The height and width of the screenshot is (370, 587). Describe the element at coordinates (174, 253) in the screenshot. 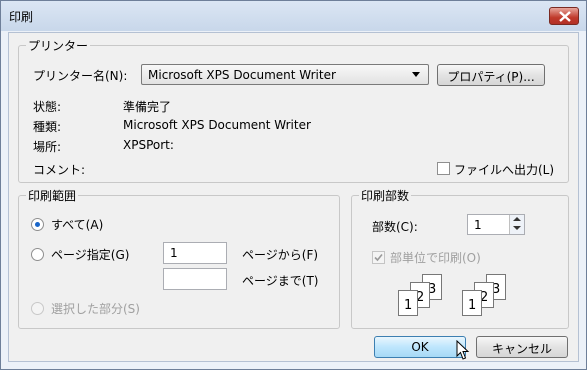

I see `page-from-value: 1` at that location.